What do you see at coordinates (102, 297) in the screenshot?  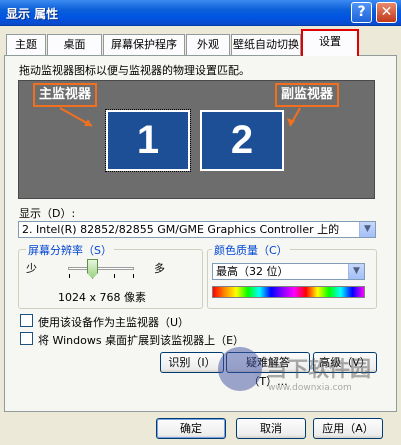 I see `resolution-value: 1024 x 768 像素` at bounding box center [102, 297].